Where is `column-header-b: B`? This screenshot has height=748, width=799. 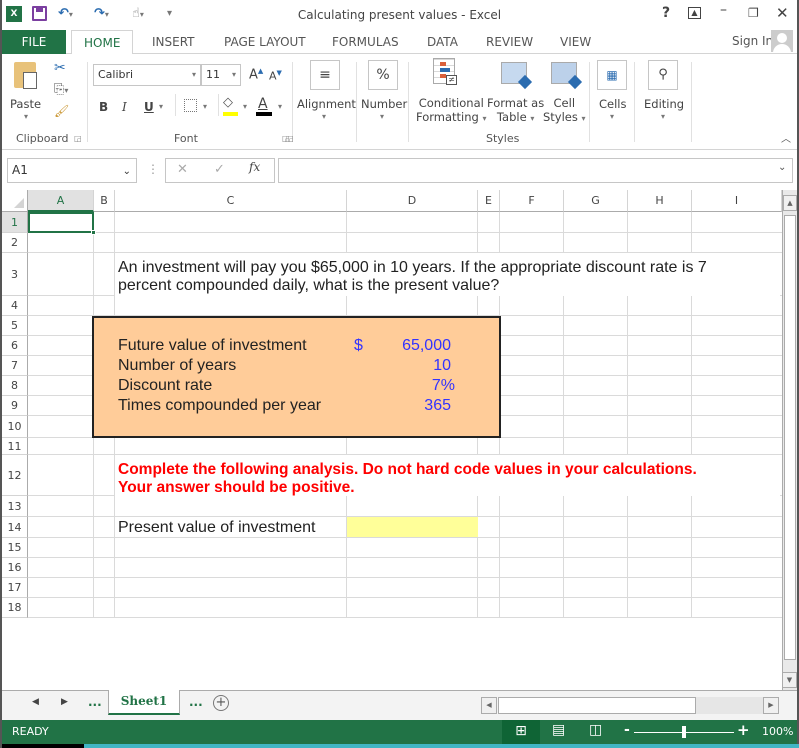 column-header-b: B is located at coordinates (104, 201).